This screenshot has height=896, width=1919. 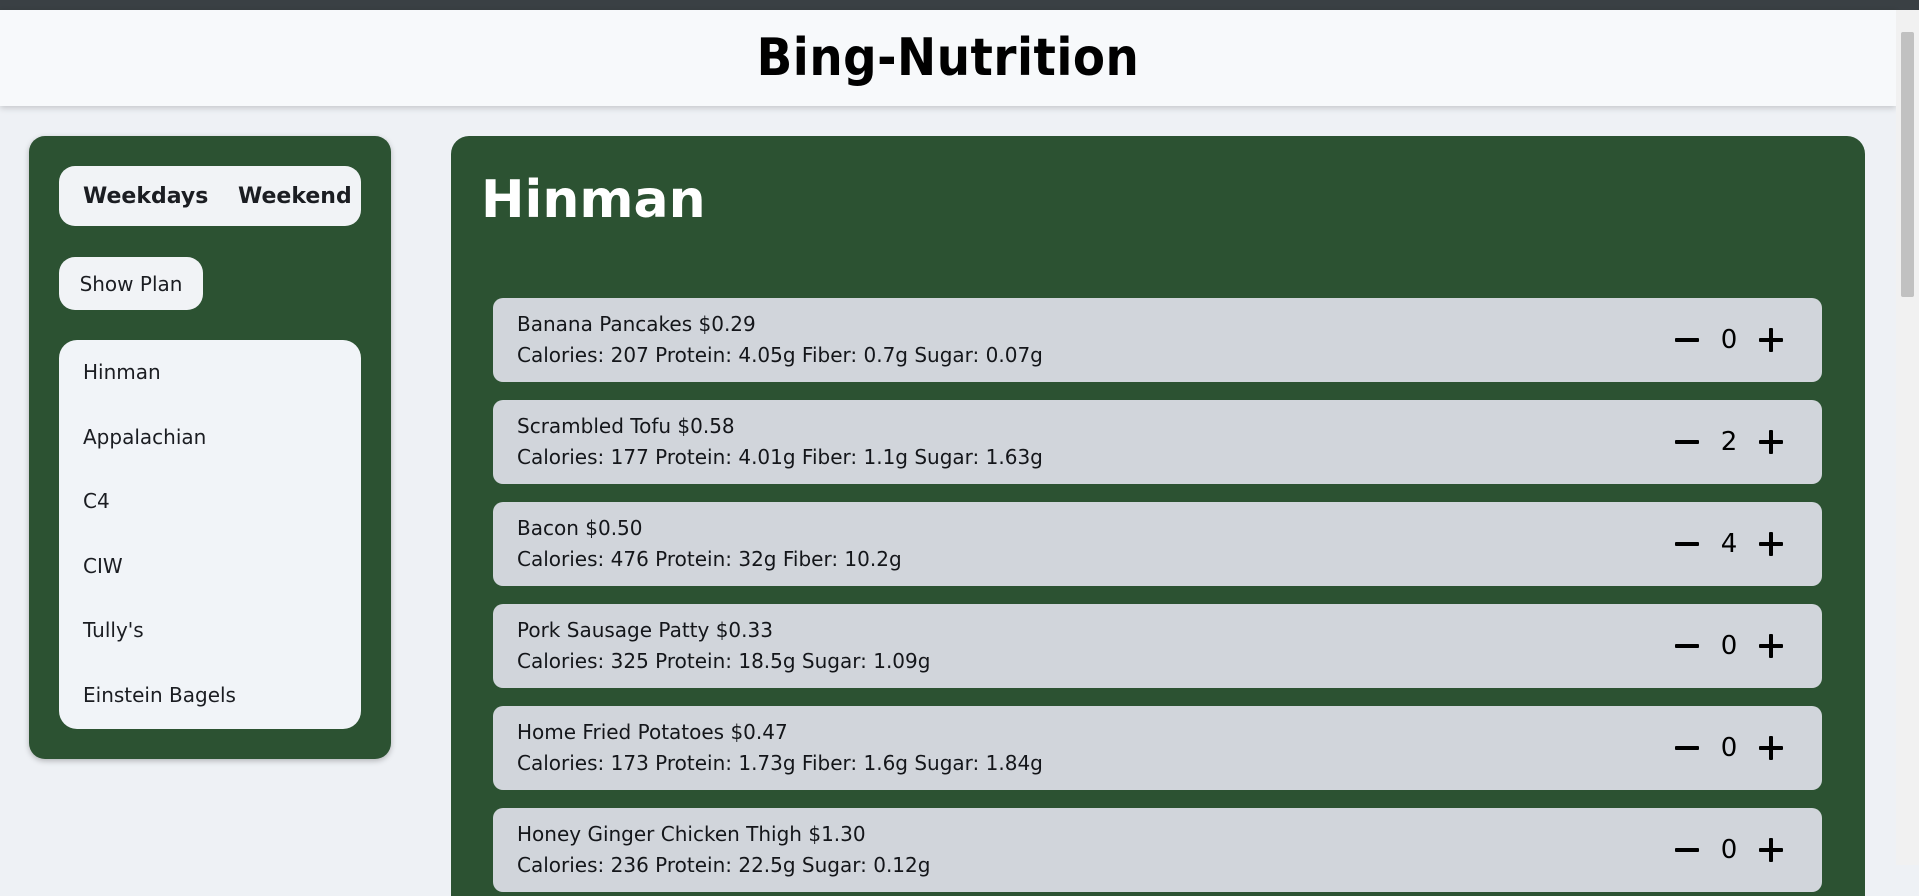 I want to click on sidebar-item-hinman: Hinman, so click(x=122, y=372).